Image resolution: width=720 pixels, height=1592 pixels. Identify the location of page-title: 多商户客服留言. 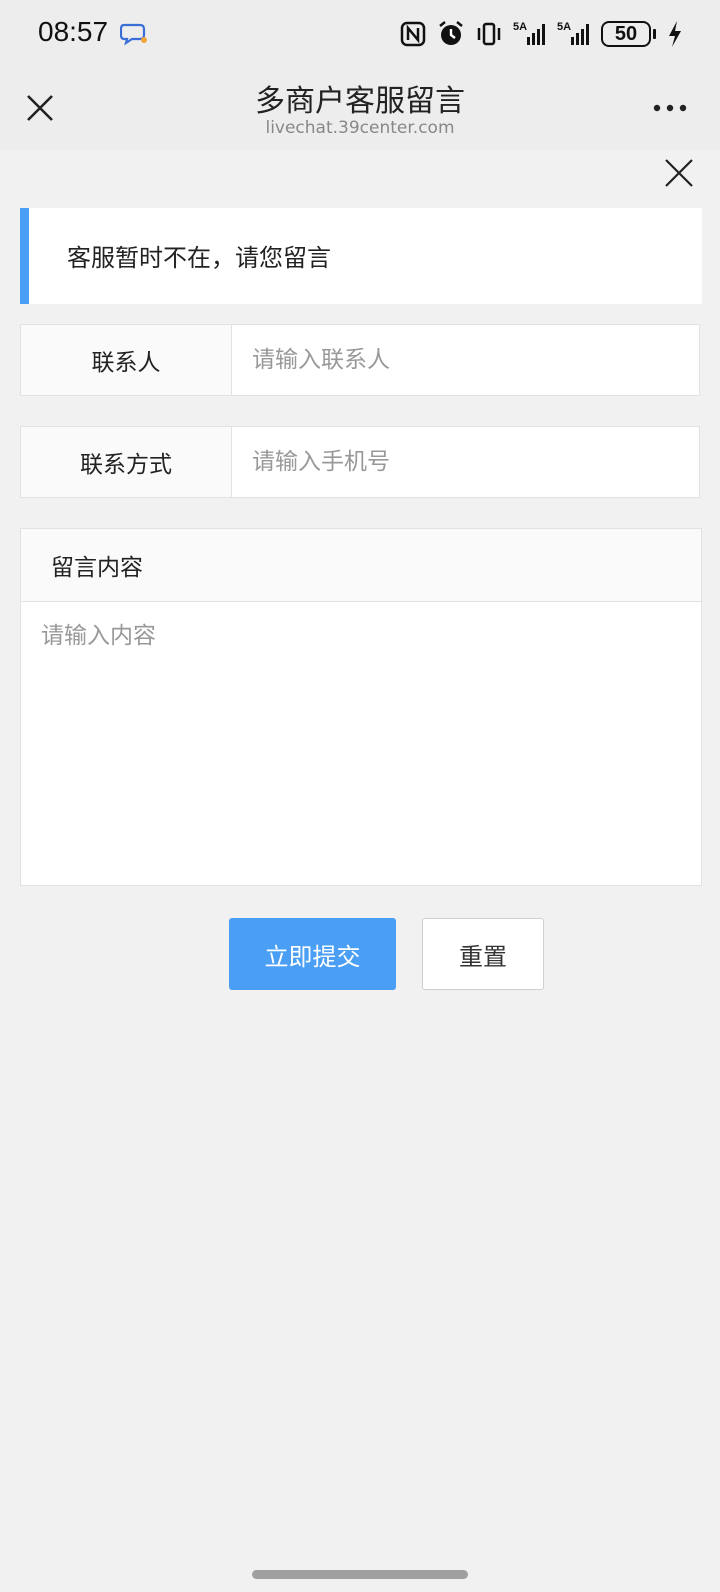
(360, 101).